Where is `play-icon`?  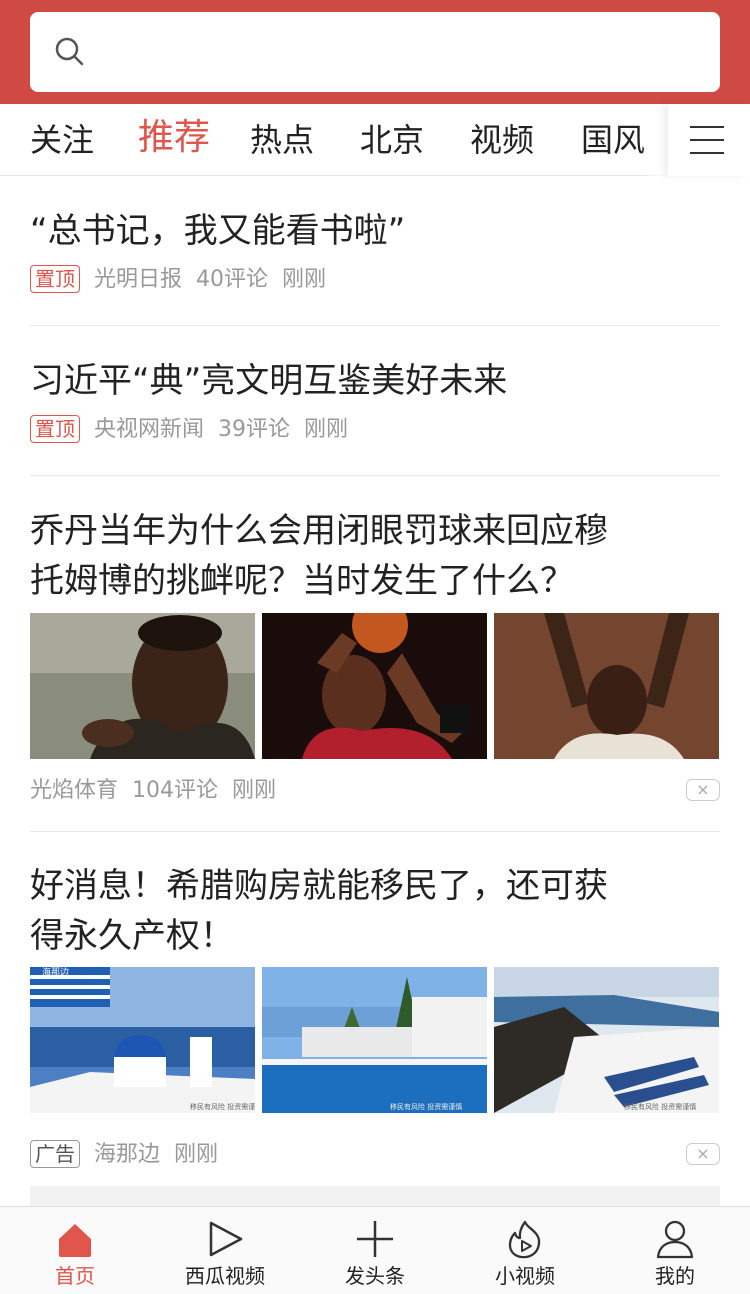
play-icon is located at coordinates (226, 1239).